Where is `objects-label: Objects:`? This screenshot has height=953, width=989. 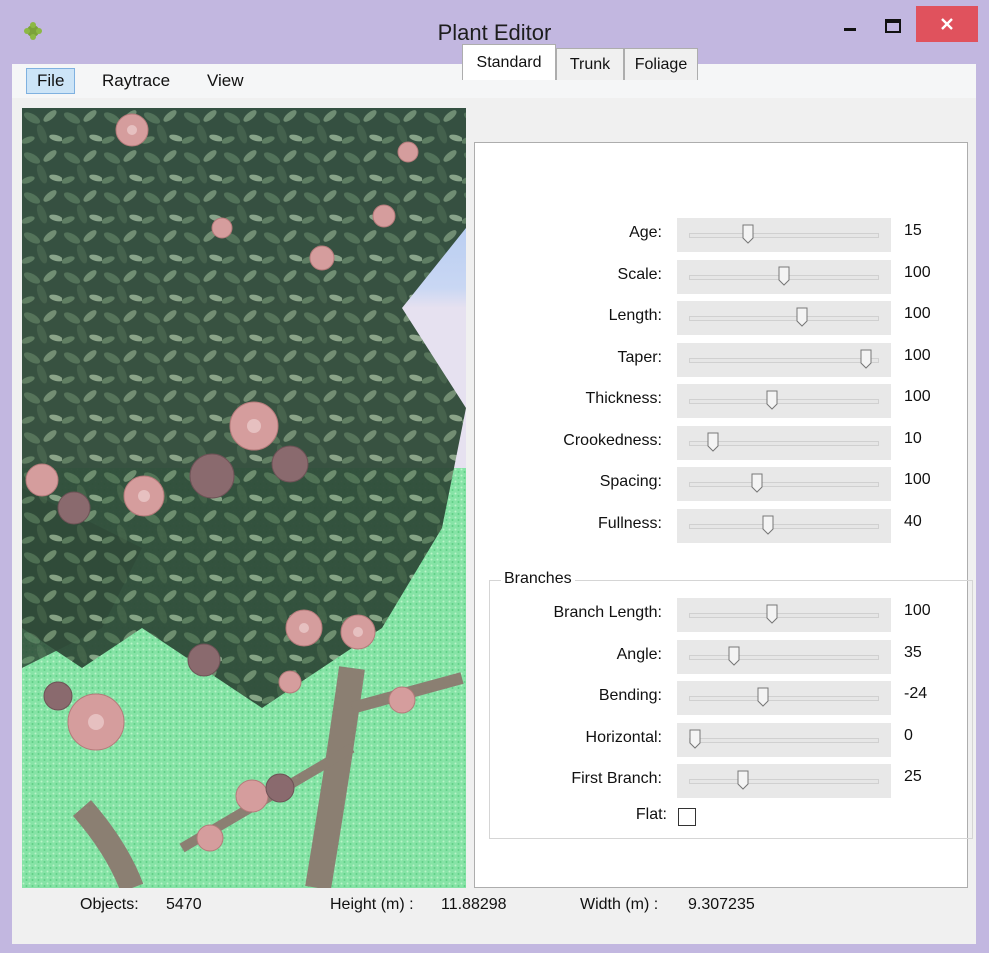 objects-label: Objects: is located at coordinates (109, 904).